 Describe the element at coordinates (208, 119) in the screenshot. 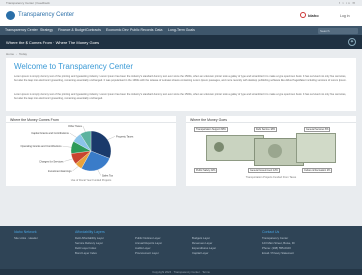

I see `panel-title-right: Where the Money Goes` at that location.